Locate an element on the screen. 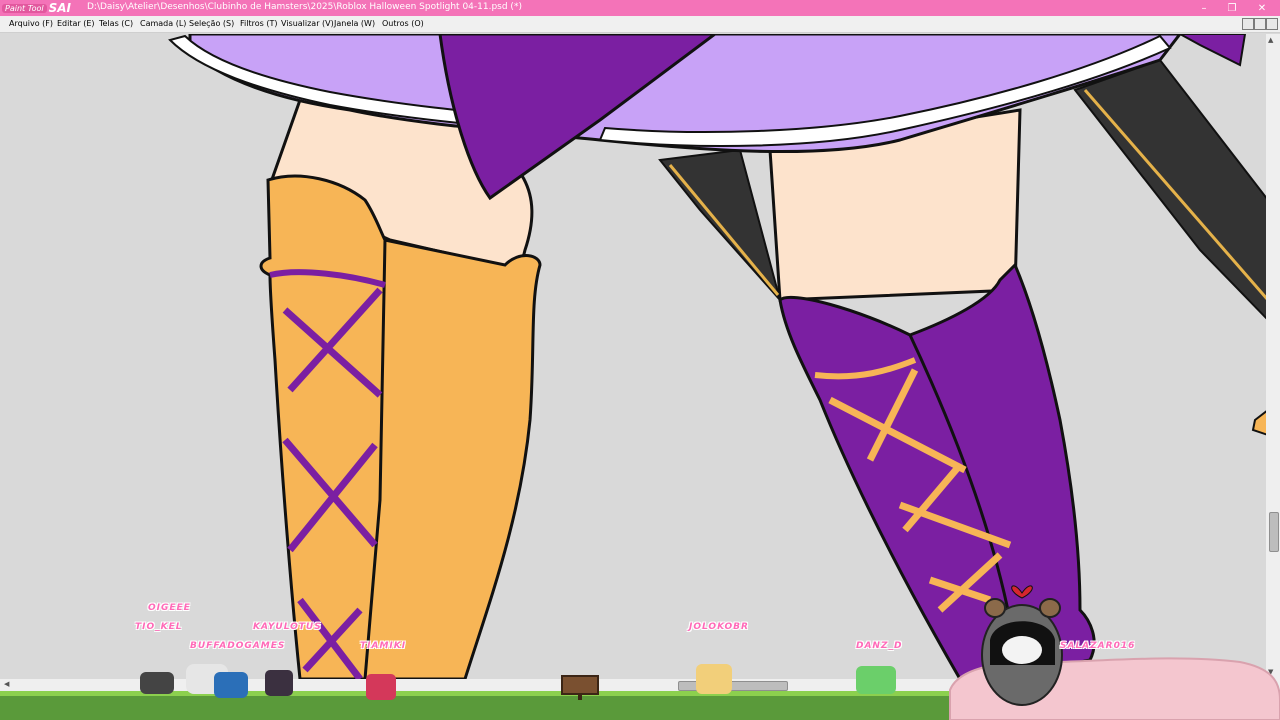  app-logo-text: SAI is located at coordinates (60, 8).